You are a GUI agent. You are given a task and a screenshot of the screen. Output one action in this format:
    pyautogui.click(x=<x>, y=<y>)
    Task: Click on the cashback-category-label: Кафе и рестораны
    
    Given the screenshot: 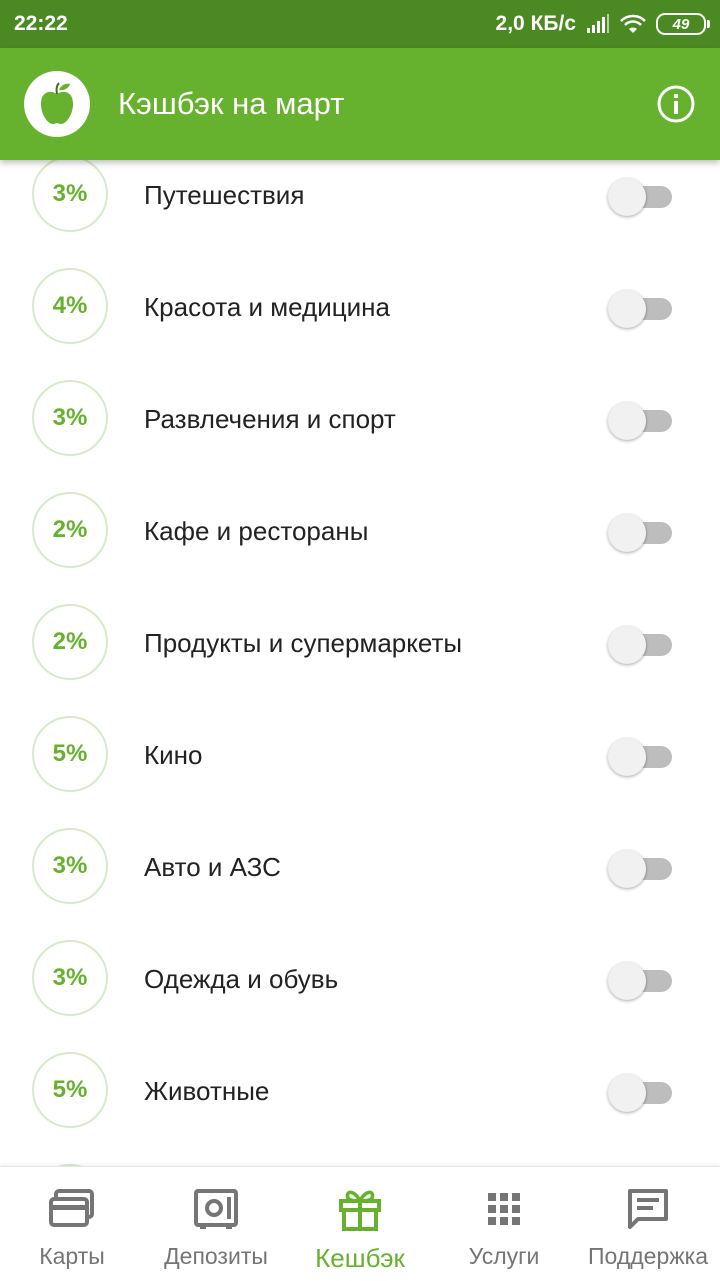 What is the action you would take?
    pyautogui.click(x=256, y=530)
    